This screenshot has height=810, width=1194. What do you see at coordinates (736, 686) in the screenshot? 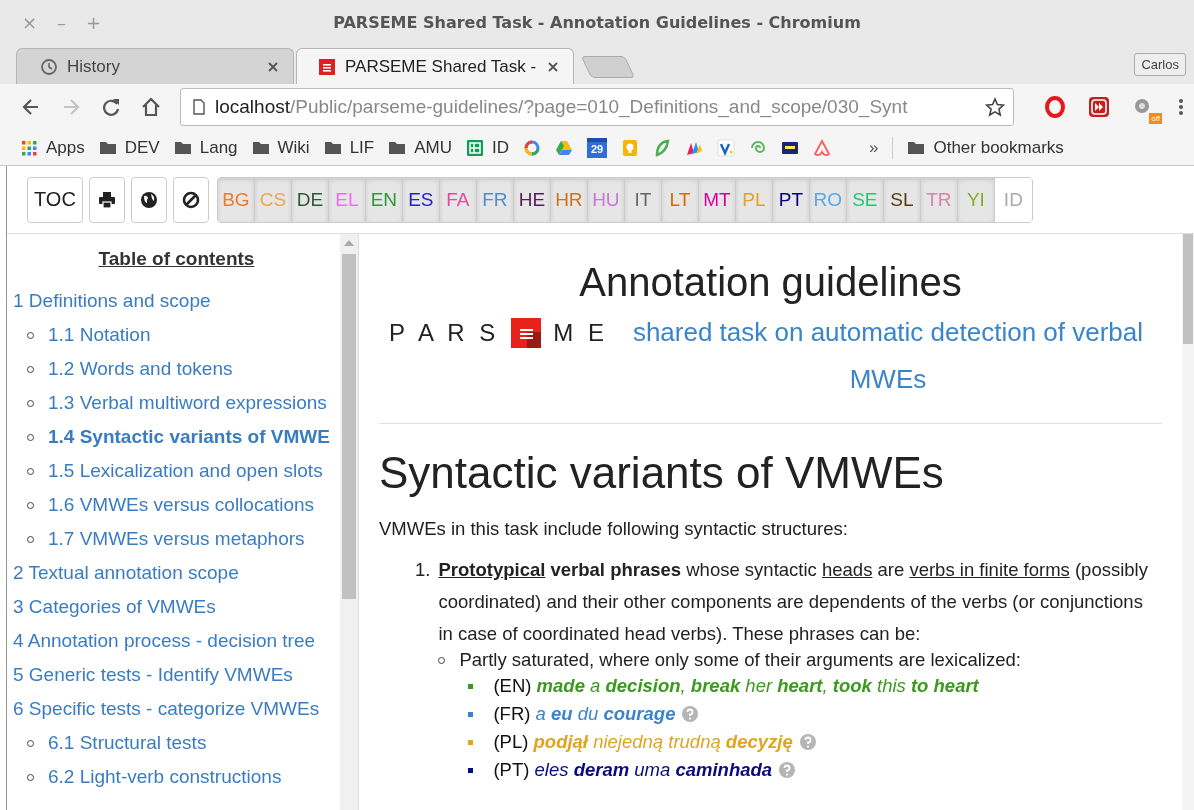
I see `example-text: (EN) made a decision, break her heart, took this to heart` at bounding box center [736, 686].